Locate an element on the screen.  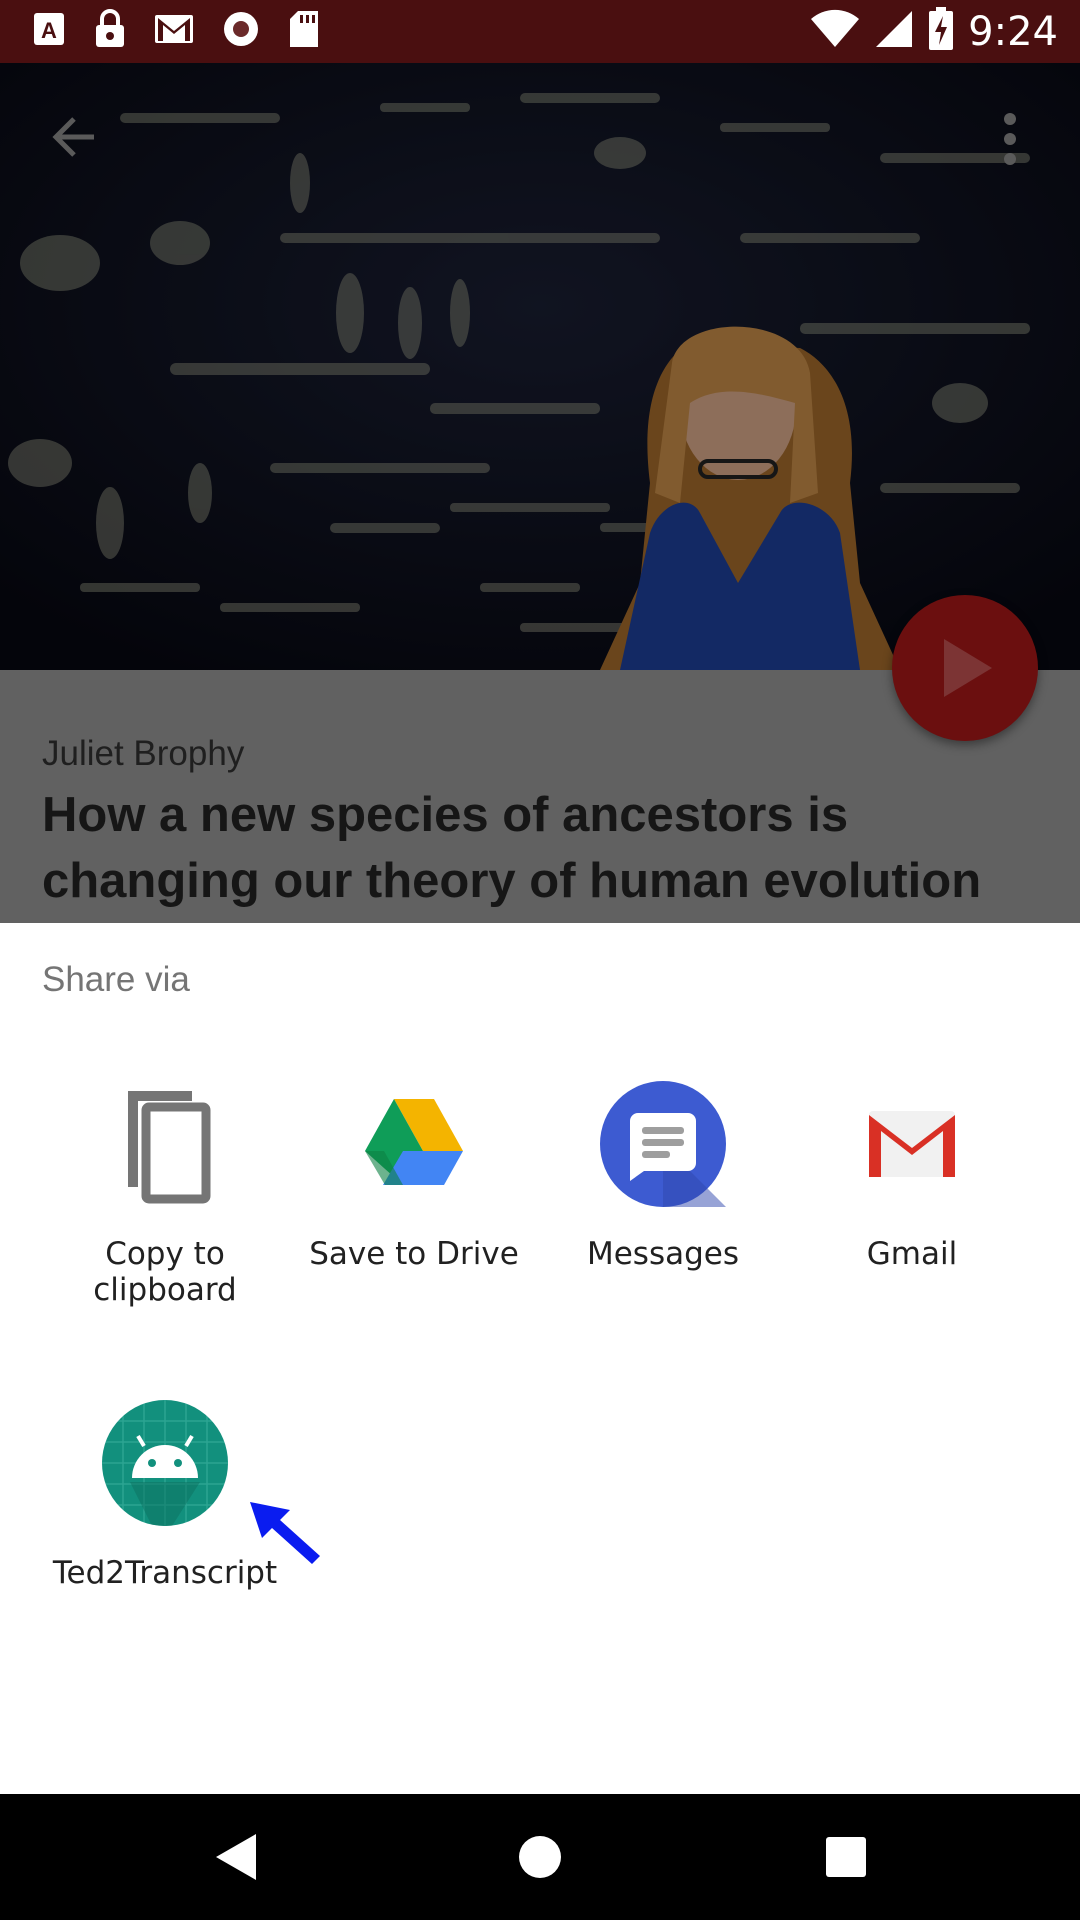
recents-square-icon is located at coordinates (846, 1859).